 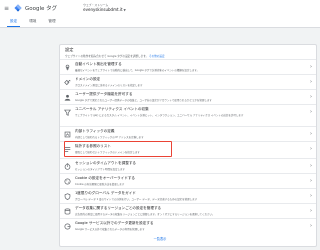 I want to click on account-name: evenyskinsubdmt.it, so click(x=103, y=9).